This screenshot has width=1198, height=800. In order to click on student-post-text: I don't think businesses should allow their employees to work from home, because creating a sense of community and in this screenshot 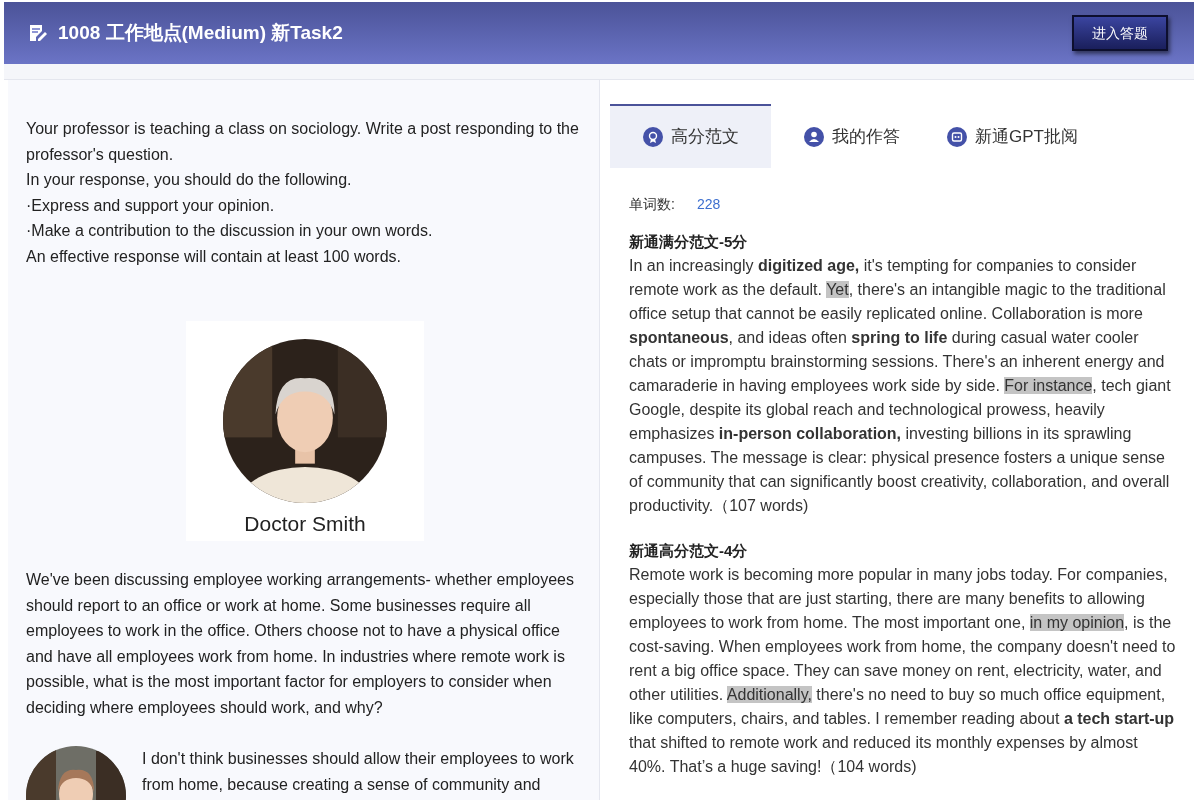, I will do `click(358, 772)`.